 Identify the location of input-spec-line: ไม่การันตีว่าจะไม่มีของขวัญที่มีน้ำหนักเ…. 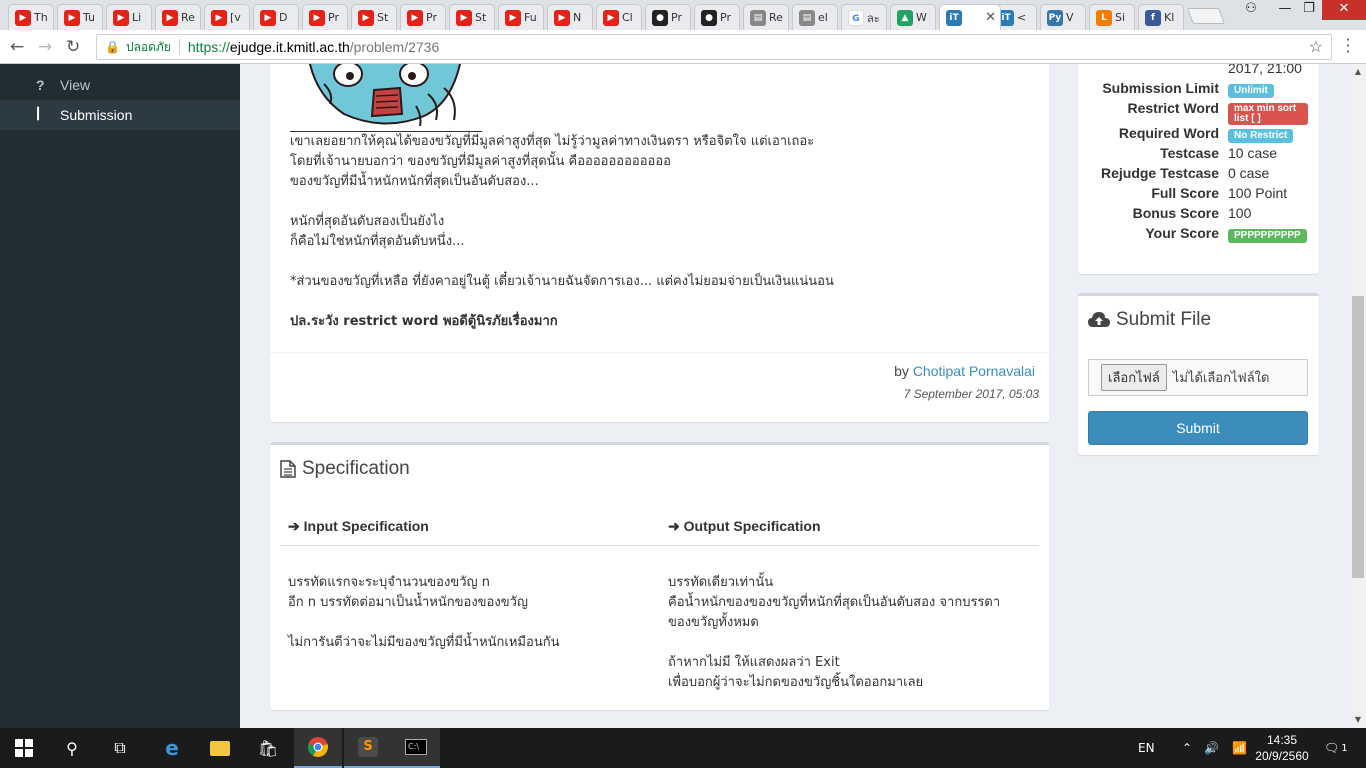
(424, 642).